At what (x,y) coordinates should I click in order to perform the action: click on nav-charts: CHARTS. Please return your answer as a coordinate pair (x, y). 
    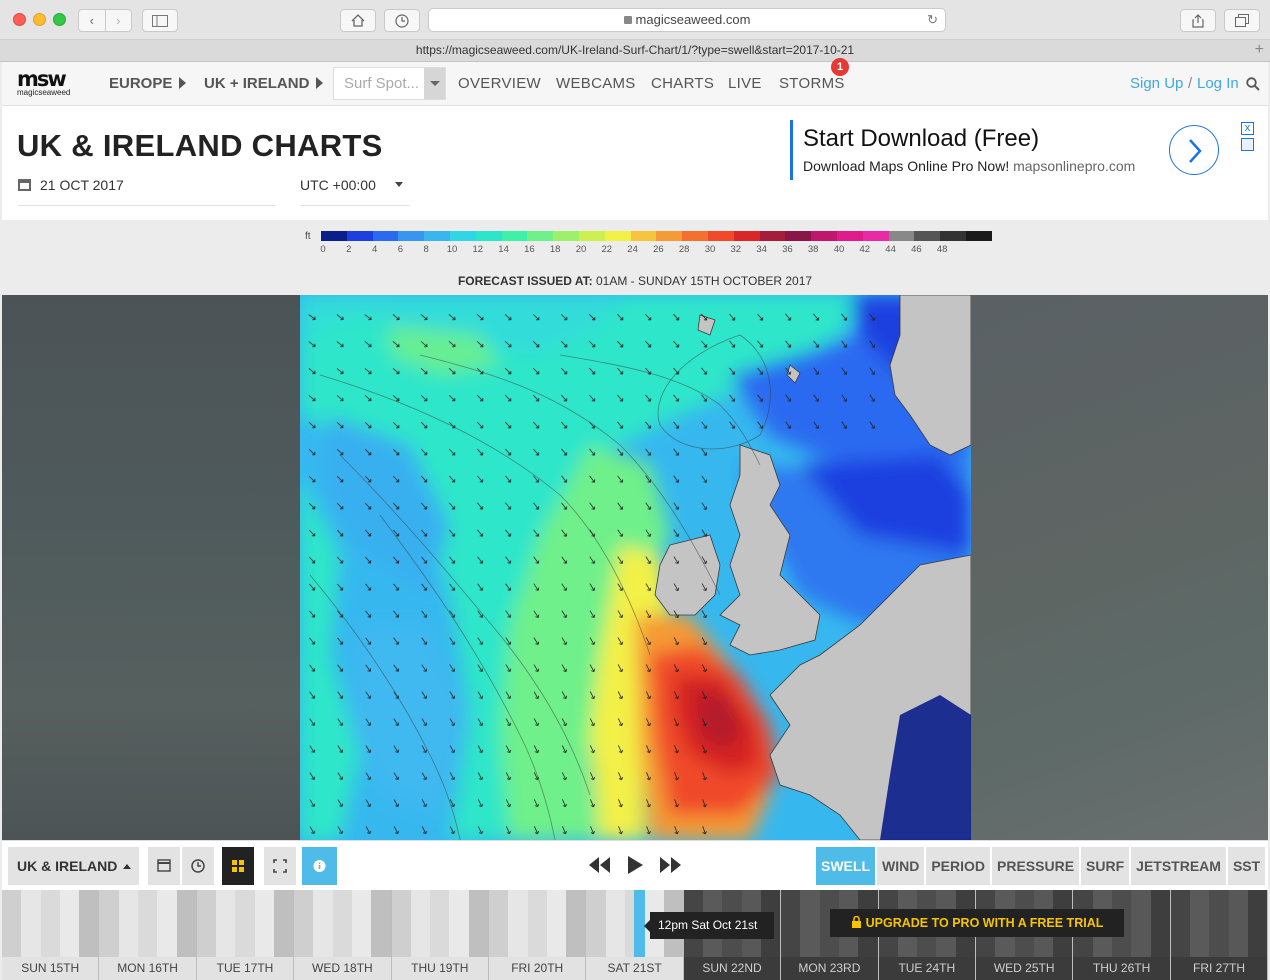
    Looking at the image, I should click on (682, 83).